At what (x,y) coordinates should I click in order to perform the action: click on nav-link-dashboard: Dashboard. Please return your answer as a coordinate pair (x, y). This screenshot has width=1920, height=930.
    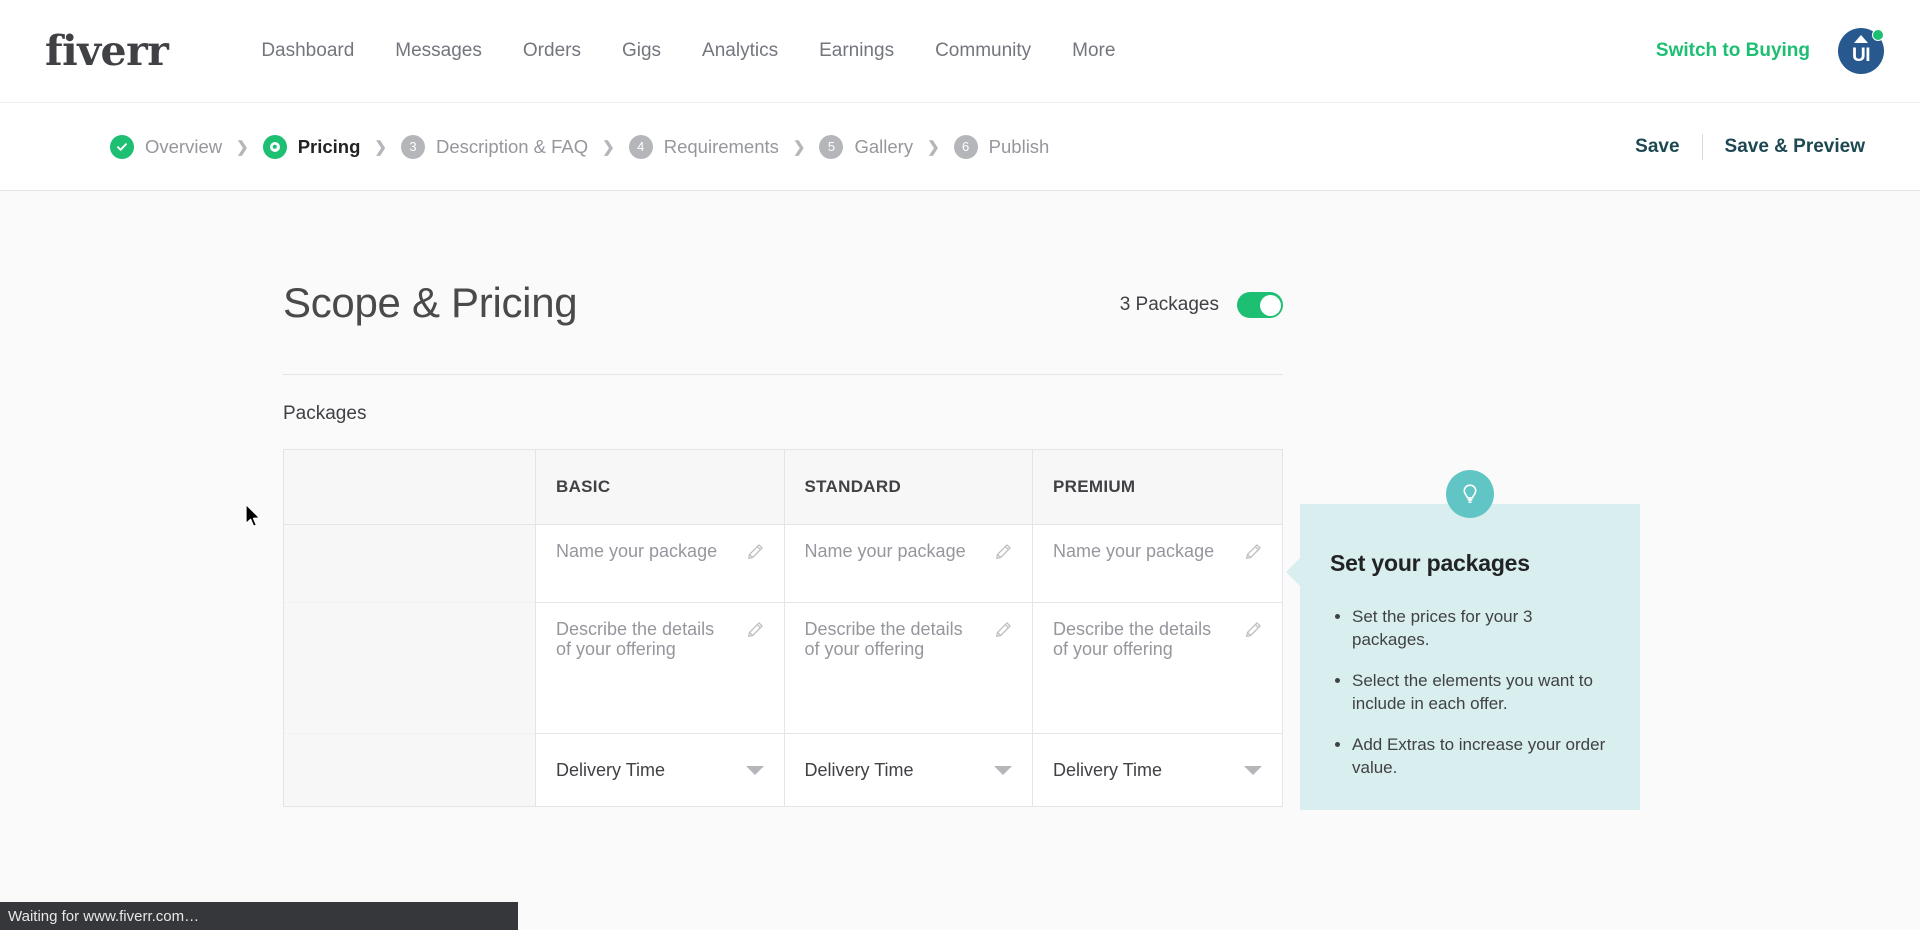
    Looking at the image, I should click on (307, 51).